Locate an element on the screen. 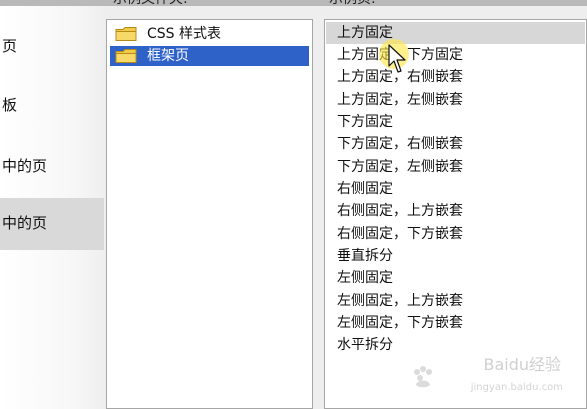 Image resolution: width=587 pixels, height=409 pixels. page-item-4: 上方固定，左侧嵌套 is located at coordinates (400, 100).